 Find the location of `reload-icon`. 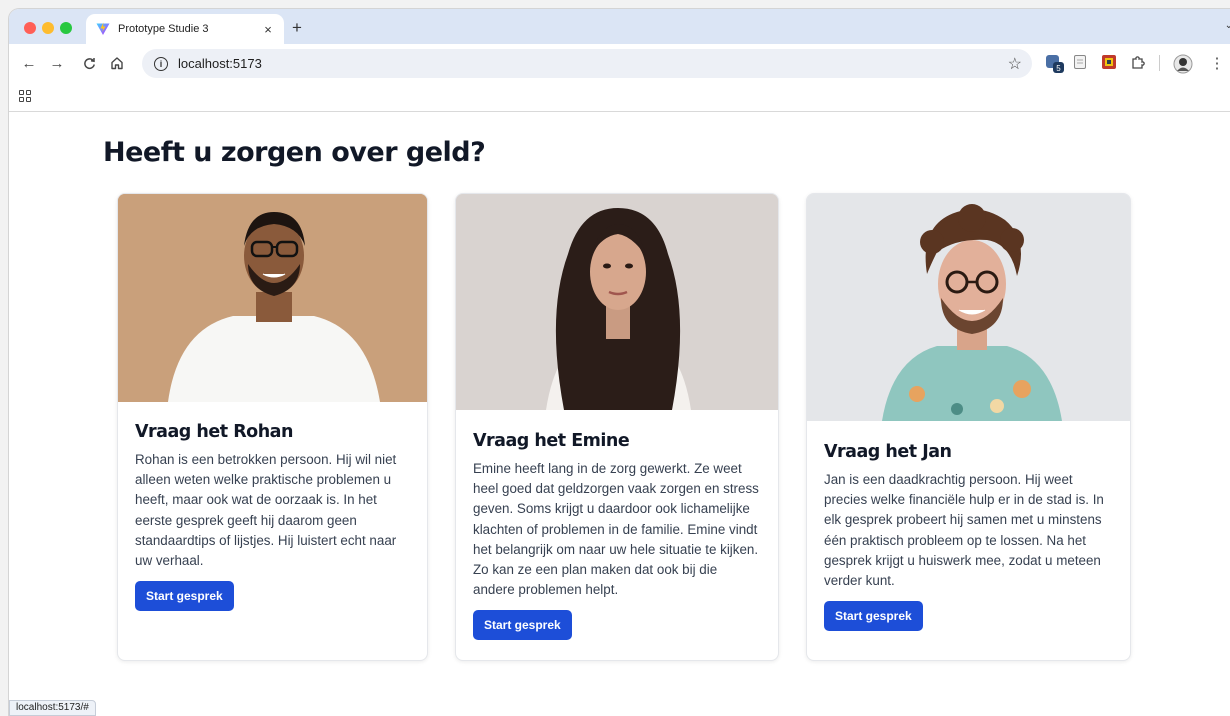

reload-icon is located at coordinates (89, 63).